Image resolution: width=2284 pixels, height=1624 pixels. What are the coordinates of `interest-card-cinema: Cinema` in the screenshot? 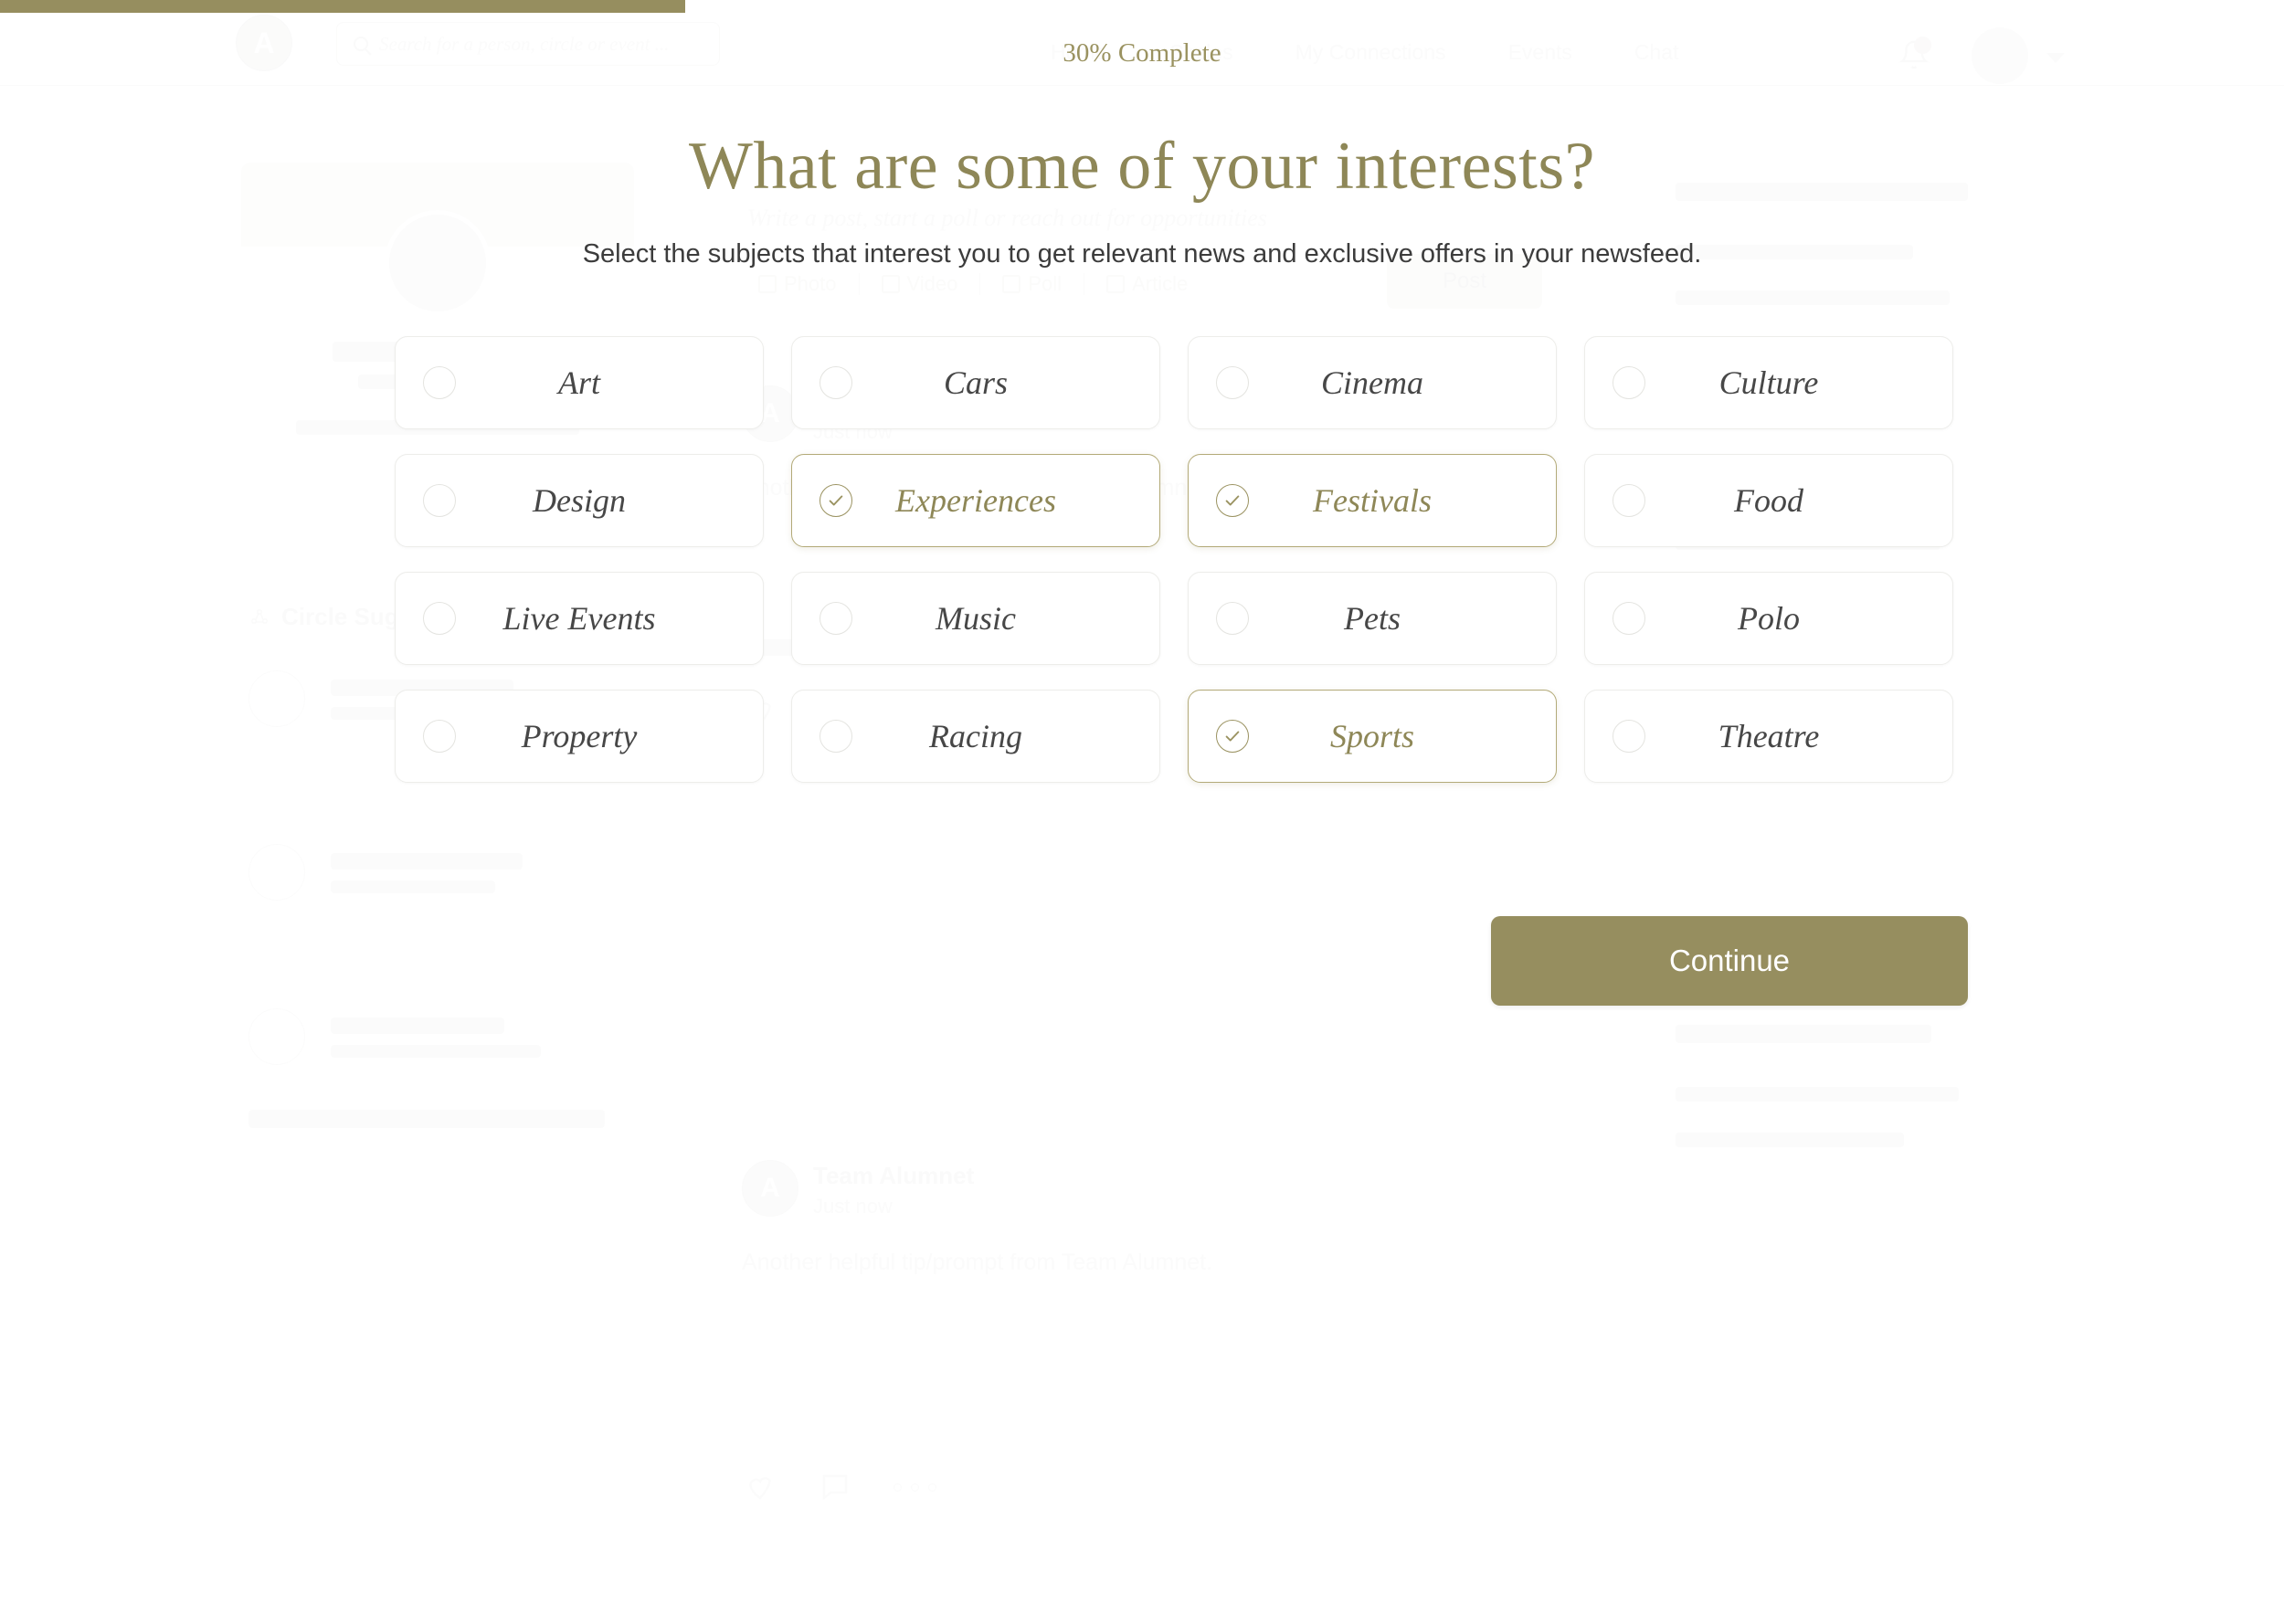 It's located at (1372, 383).